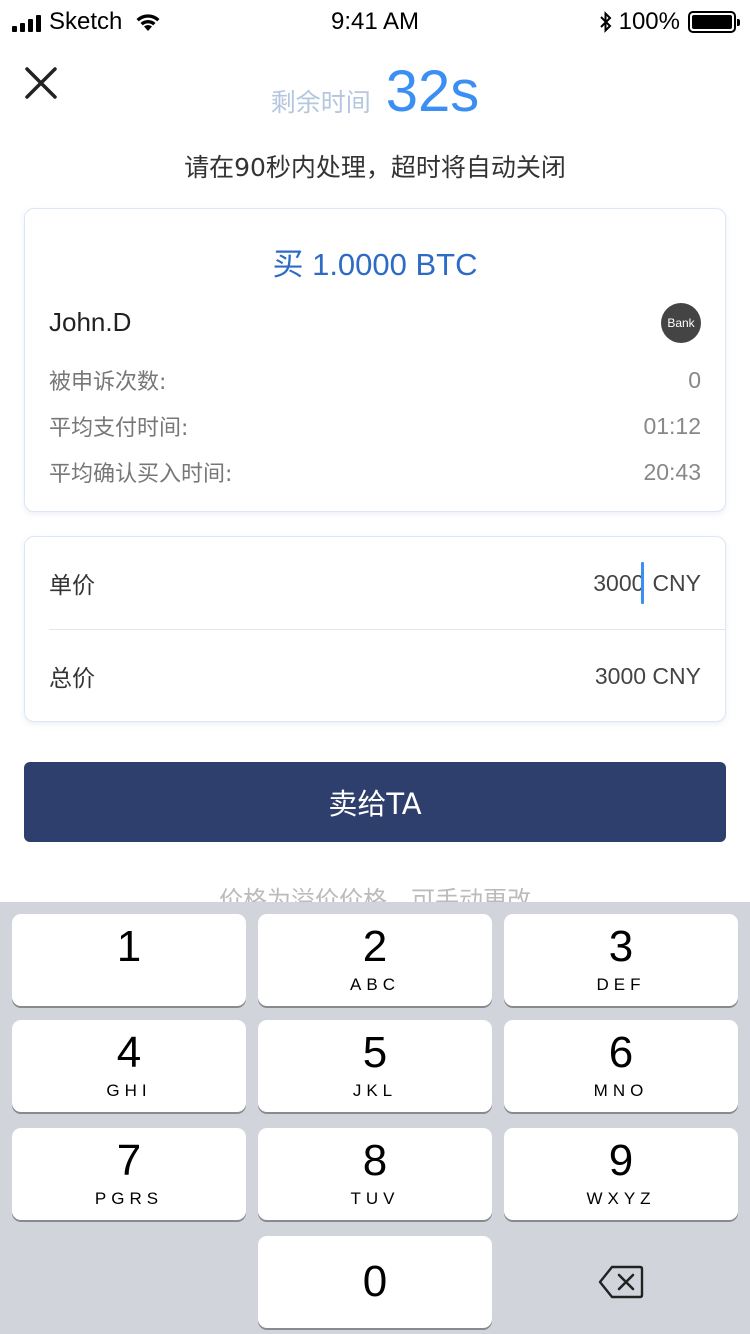 This screenshot has height=1334, width=750. Describe the element at coordinates (375, 1090) in the screenshot. I see `key-letters: JKL` at that location.